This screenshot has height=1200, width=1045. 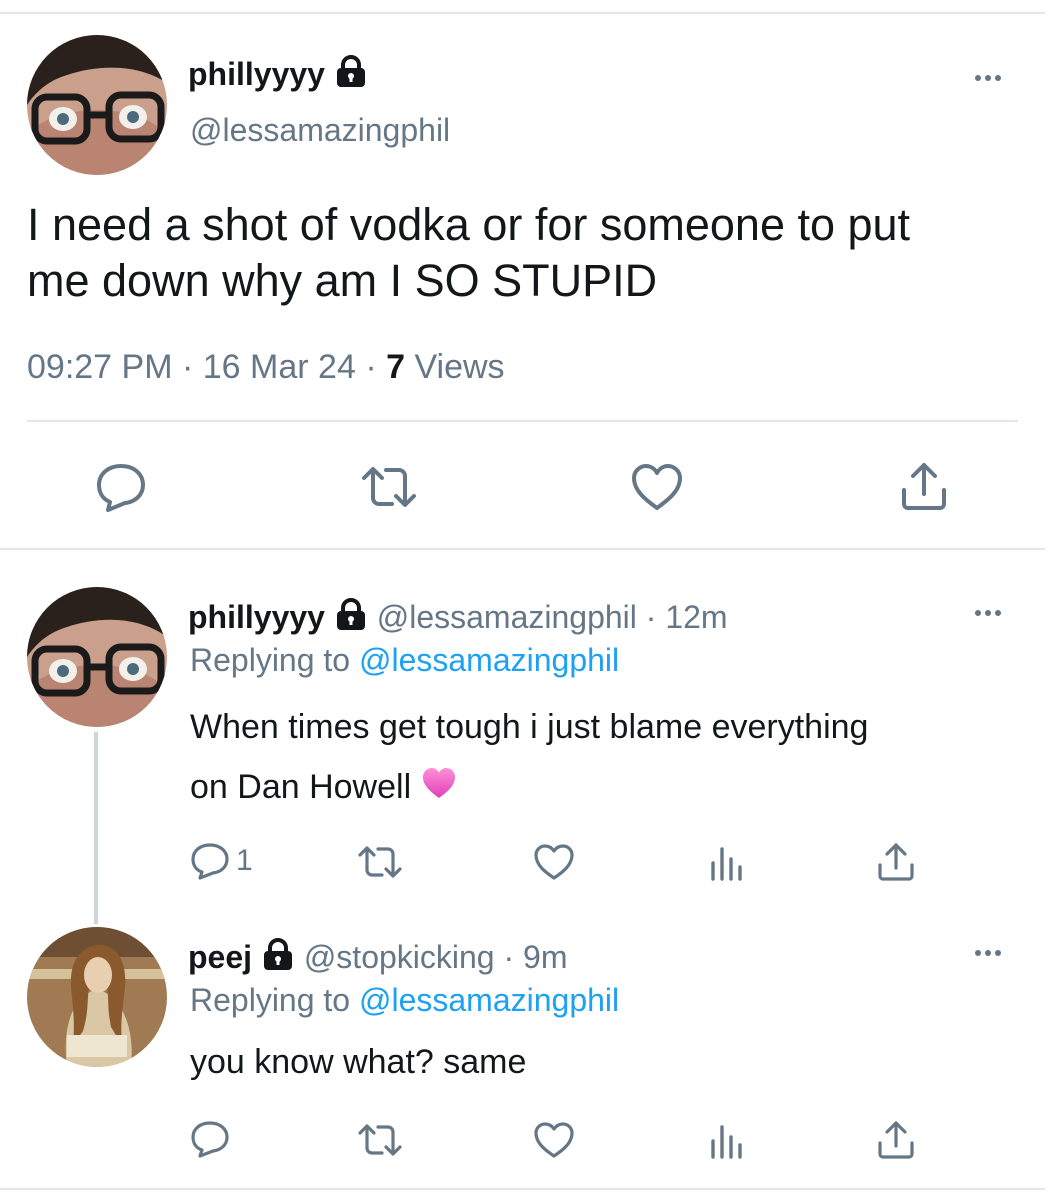 What do you see at coordinates (100, 367) in the screenshot?
I see `tweet-time: 09:27 PM` at bounding box center [100, 367].